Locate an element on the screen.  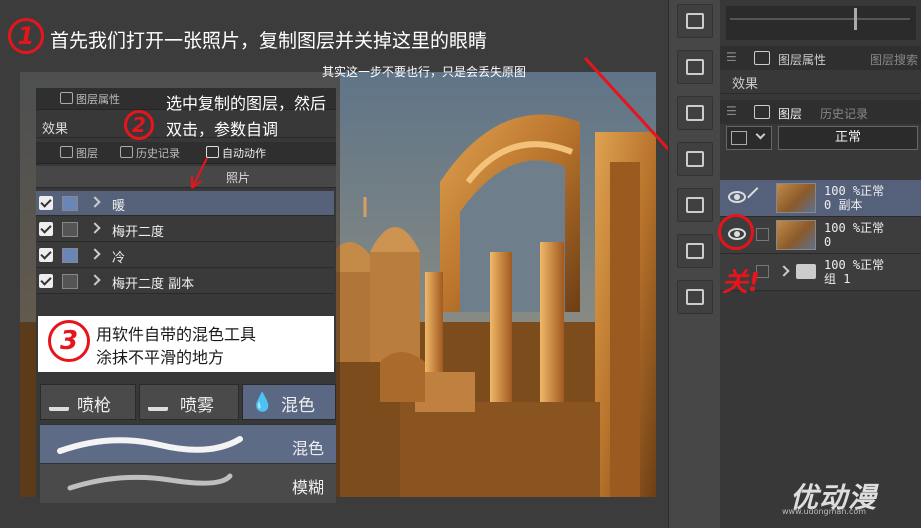
chevron-down-icon is located at coordinates (760, 134).